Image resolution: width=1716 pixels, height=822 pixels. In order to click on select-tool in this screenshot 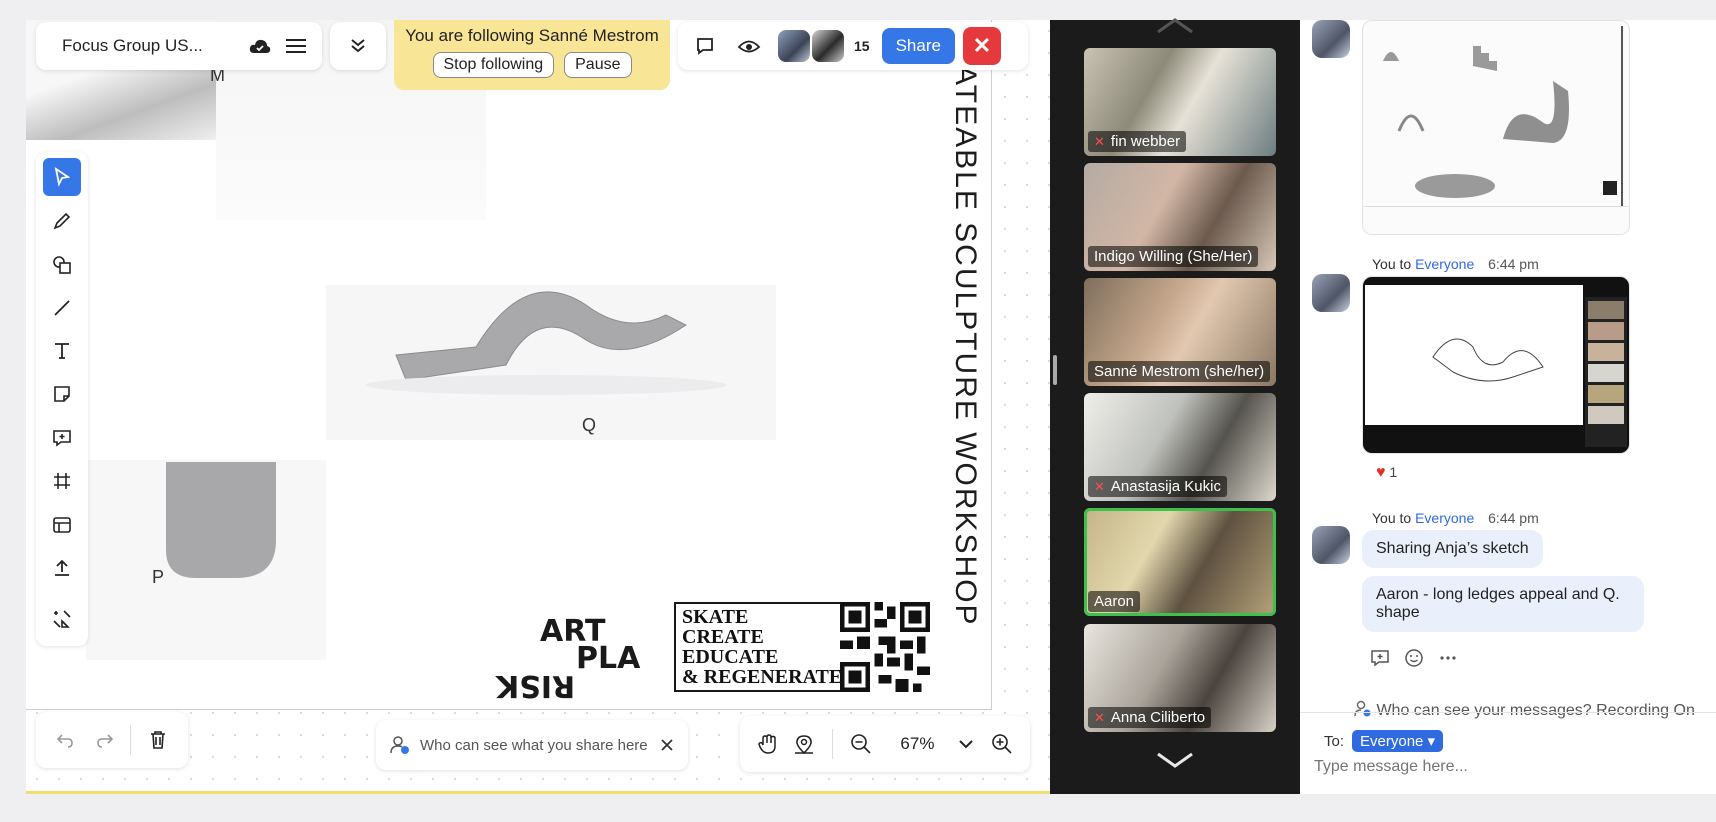, I will do `click(62, 177)`.